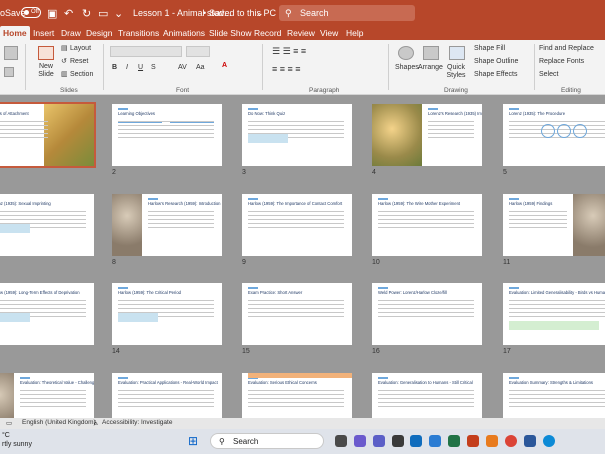 The width and height of the screenshot is (605, 454). What do you see at coordinates (46, 53) in the screenshot?
I see `new-slide-icon` at bounding box center [46, 53].